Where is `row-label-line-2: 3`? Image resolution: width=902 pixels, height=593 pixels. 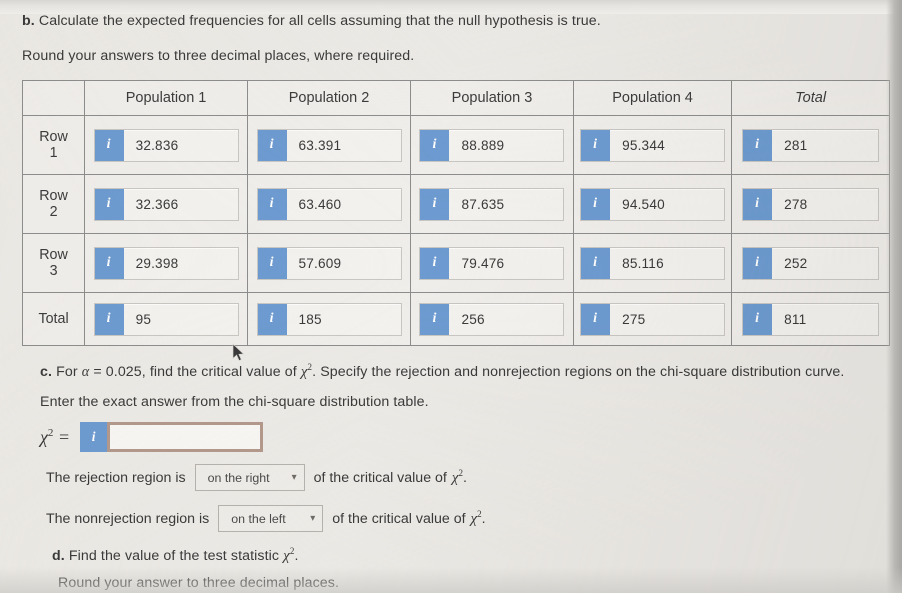
row-label-line-2: 3 is located at coordinates (53, 271).